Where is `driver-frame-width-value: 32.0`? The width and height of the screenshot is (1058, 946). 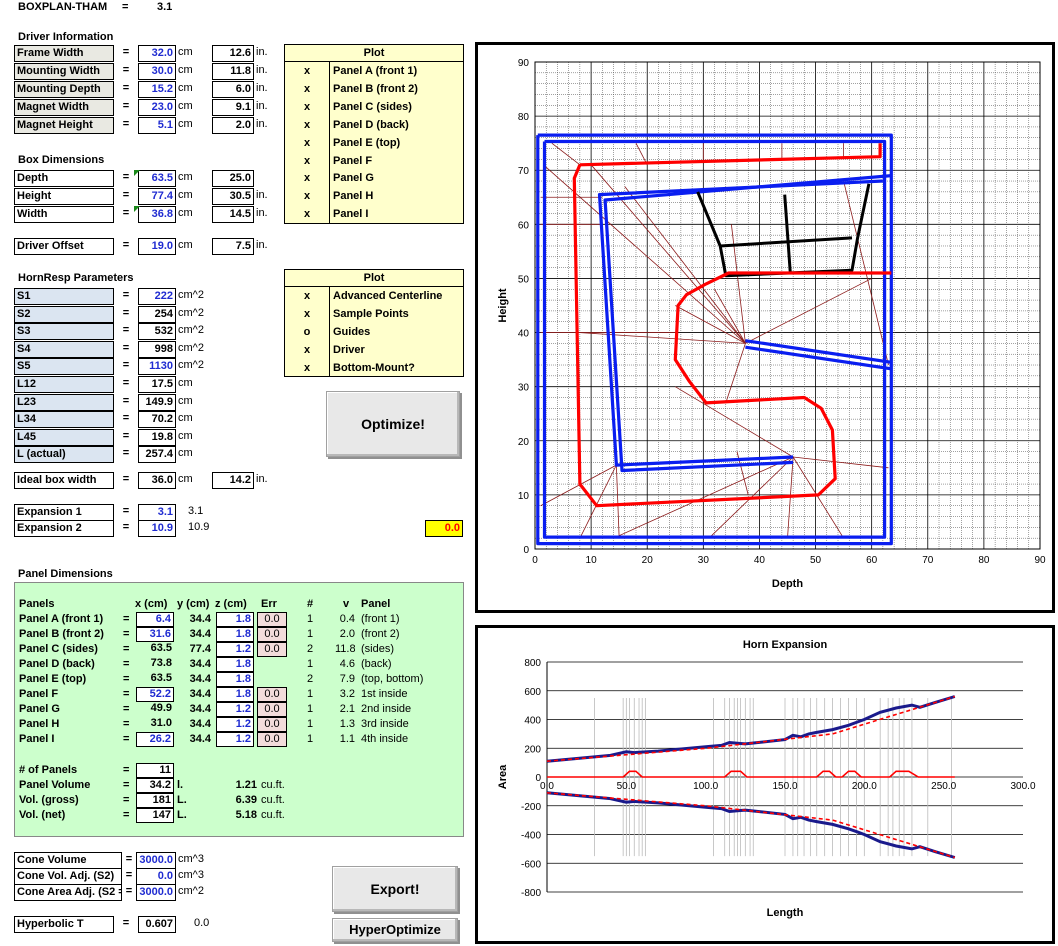 driver-frame-width-value: 32.0 is located at coordinates (157, 53).